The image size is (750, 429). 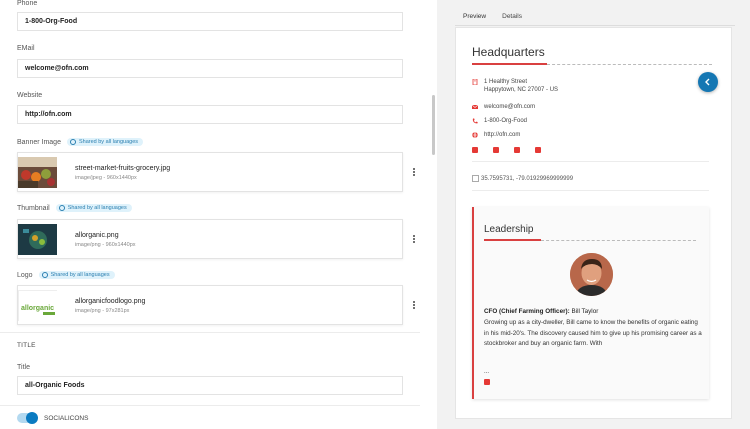 I want to click on social-icons, so click(x=506, y=150).